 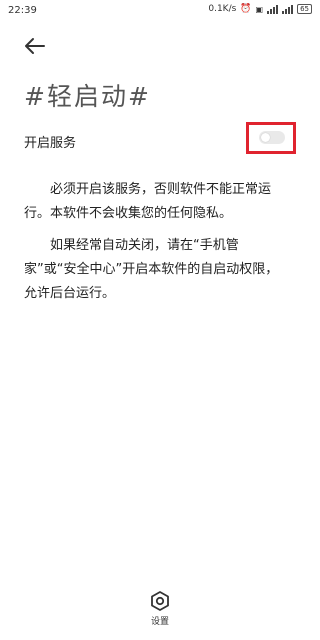 I want to click on battery-icon: 65, so click(x=304, y=9).